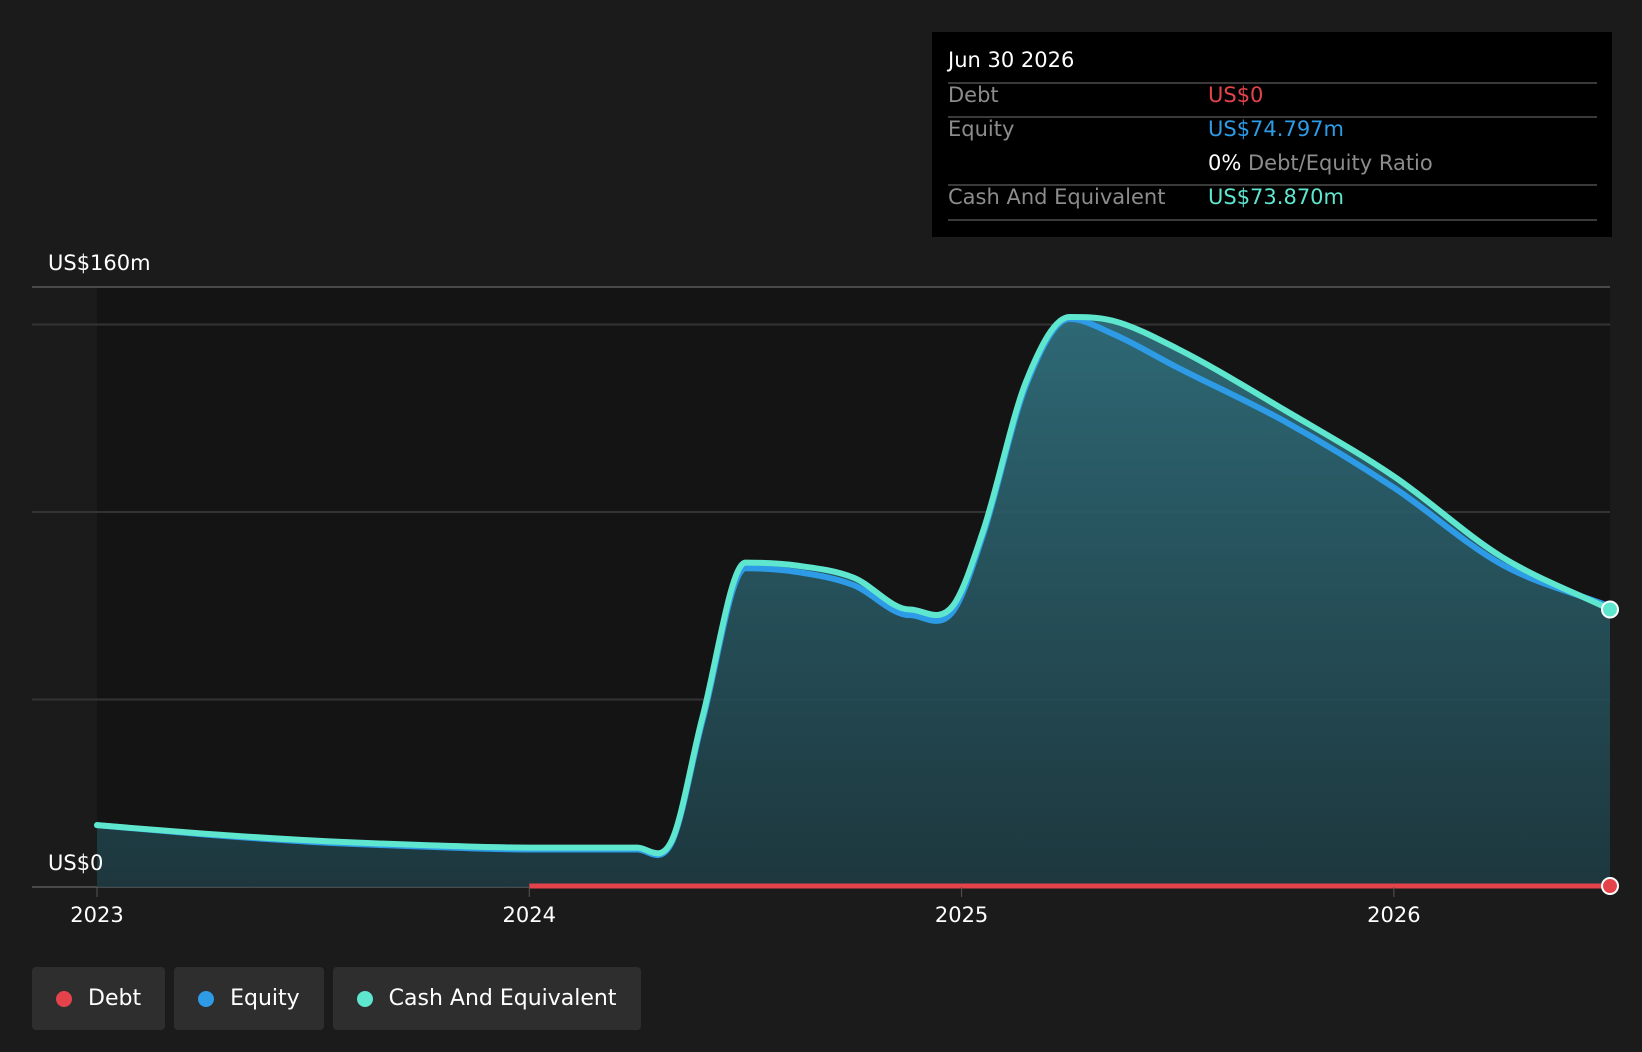  I want to click on tooltip-debt-label: Debt, so click(973, 95).